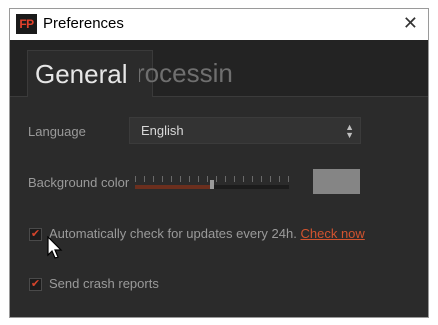 Image resolution: width=438 pixels, height=325 pixels. Describe the element at coordinates (55, 247) in the screenshot. I see `mouse-pointer-icon` at that location.